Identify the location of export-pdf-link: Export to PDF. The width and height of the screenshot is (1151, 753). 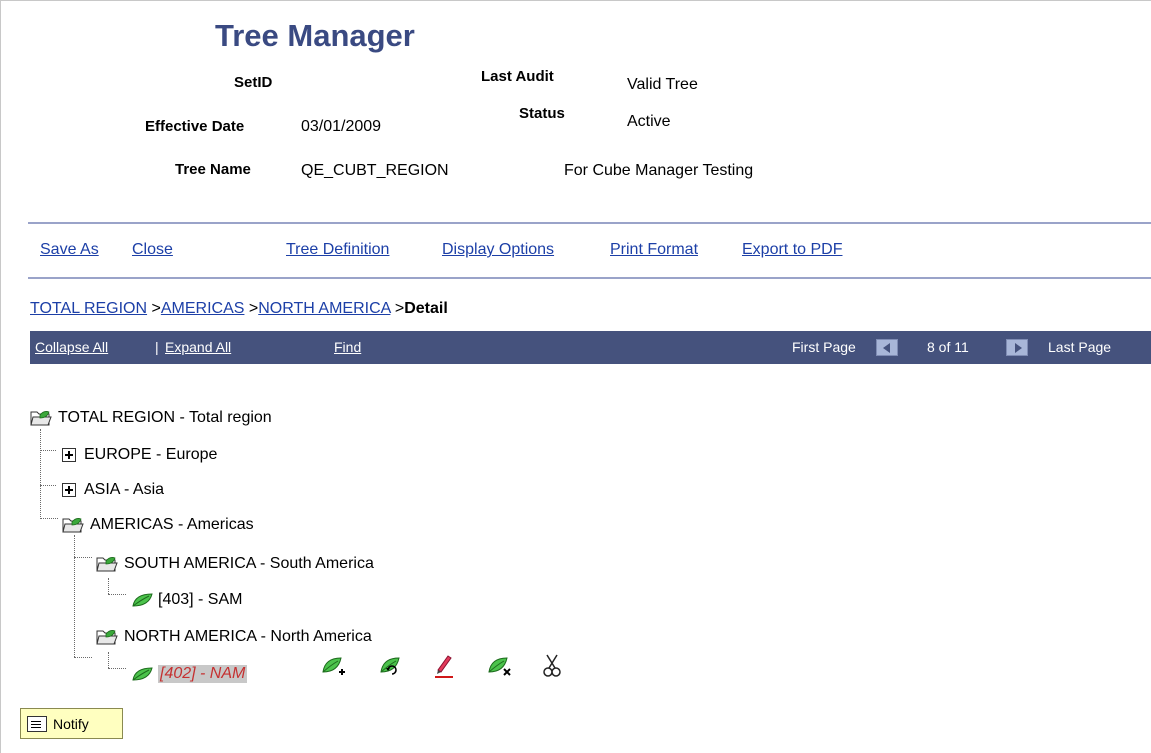
(792, 250).